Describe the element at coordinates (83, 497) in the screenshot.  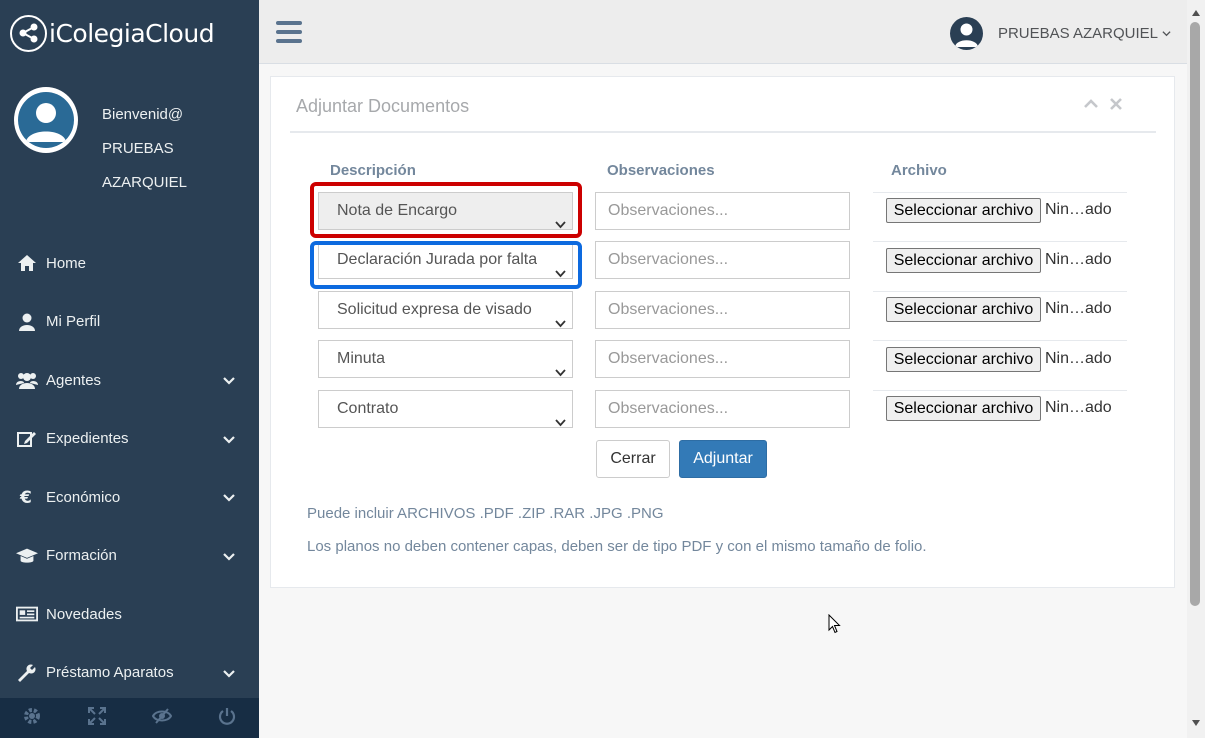
I see `sidebar-item-label: Económico` at that location.